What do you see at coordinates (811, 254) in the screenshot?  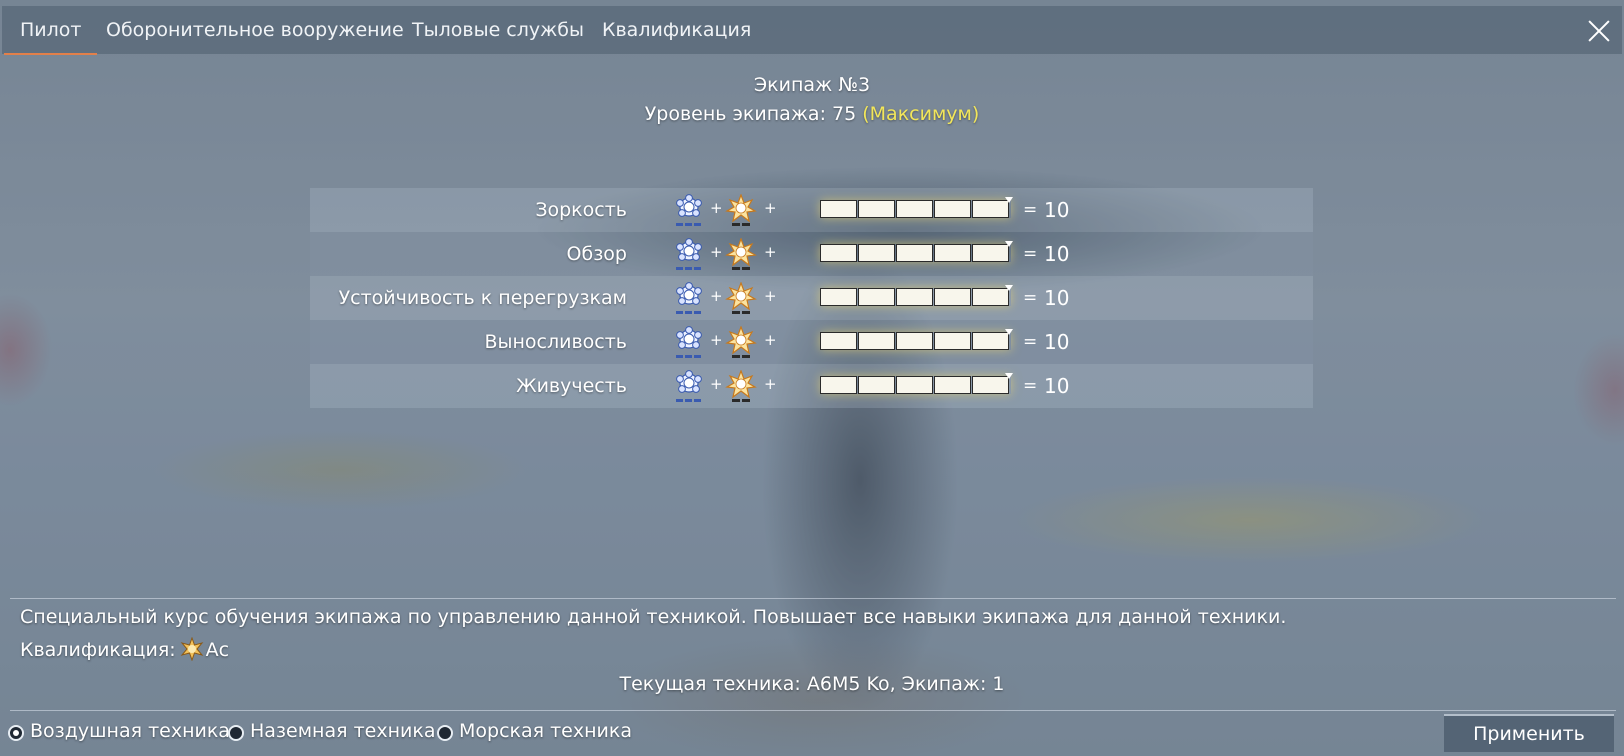 I see `skill-row: Обзор + + = 10` at bounding box center [811, 254].